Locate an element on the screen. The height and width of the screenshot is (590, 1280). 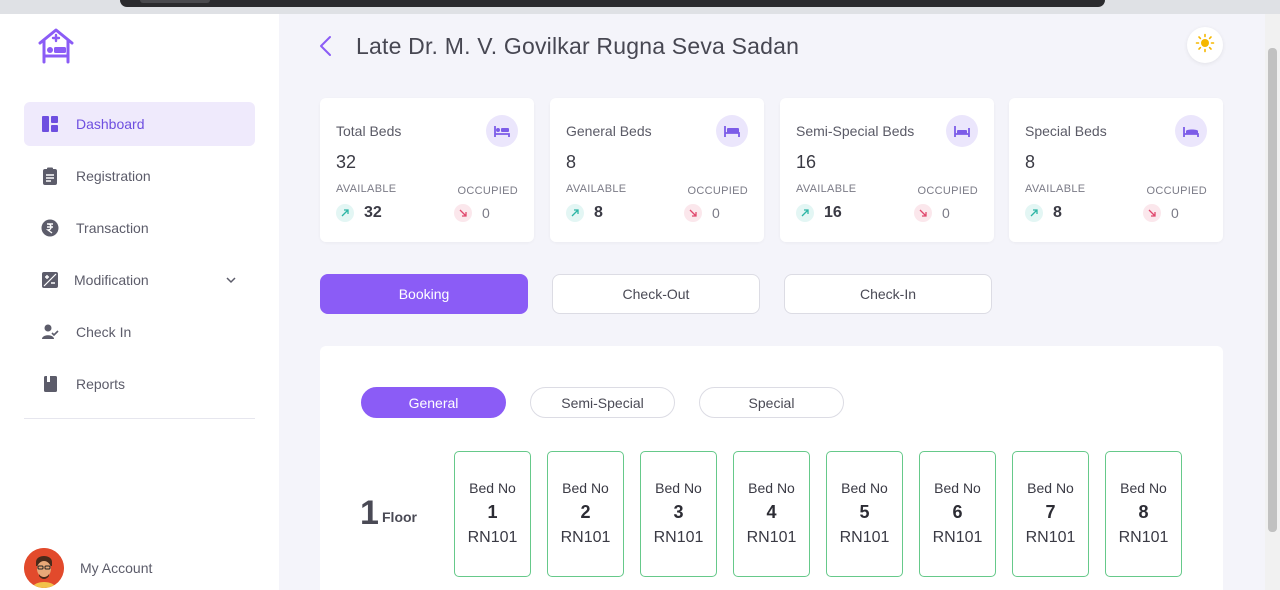
bed-number: 4 is located at coordinates (771, 512).